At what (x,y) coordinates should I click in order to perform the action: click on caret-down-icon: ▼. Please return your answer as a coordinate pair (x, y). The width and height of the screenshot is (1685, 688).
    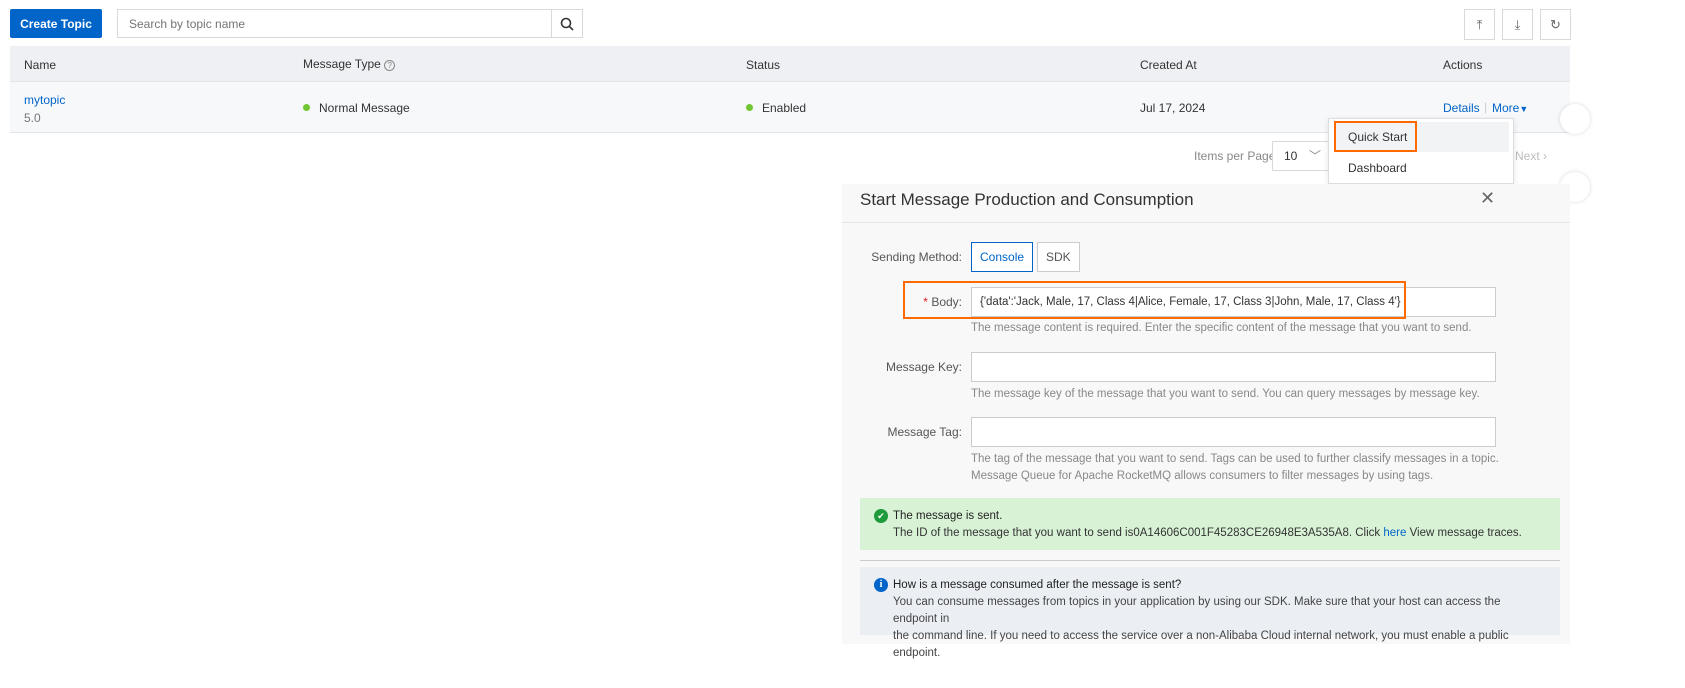
    Looking at the image, I should click on (1524, 109).